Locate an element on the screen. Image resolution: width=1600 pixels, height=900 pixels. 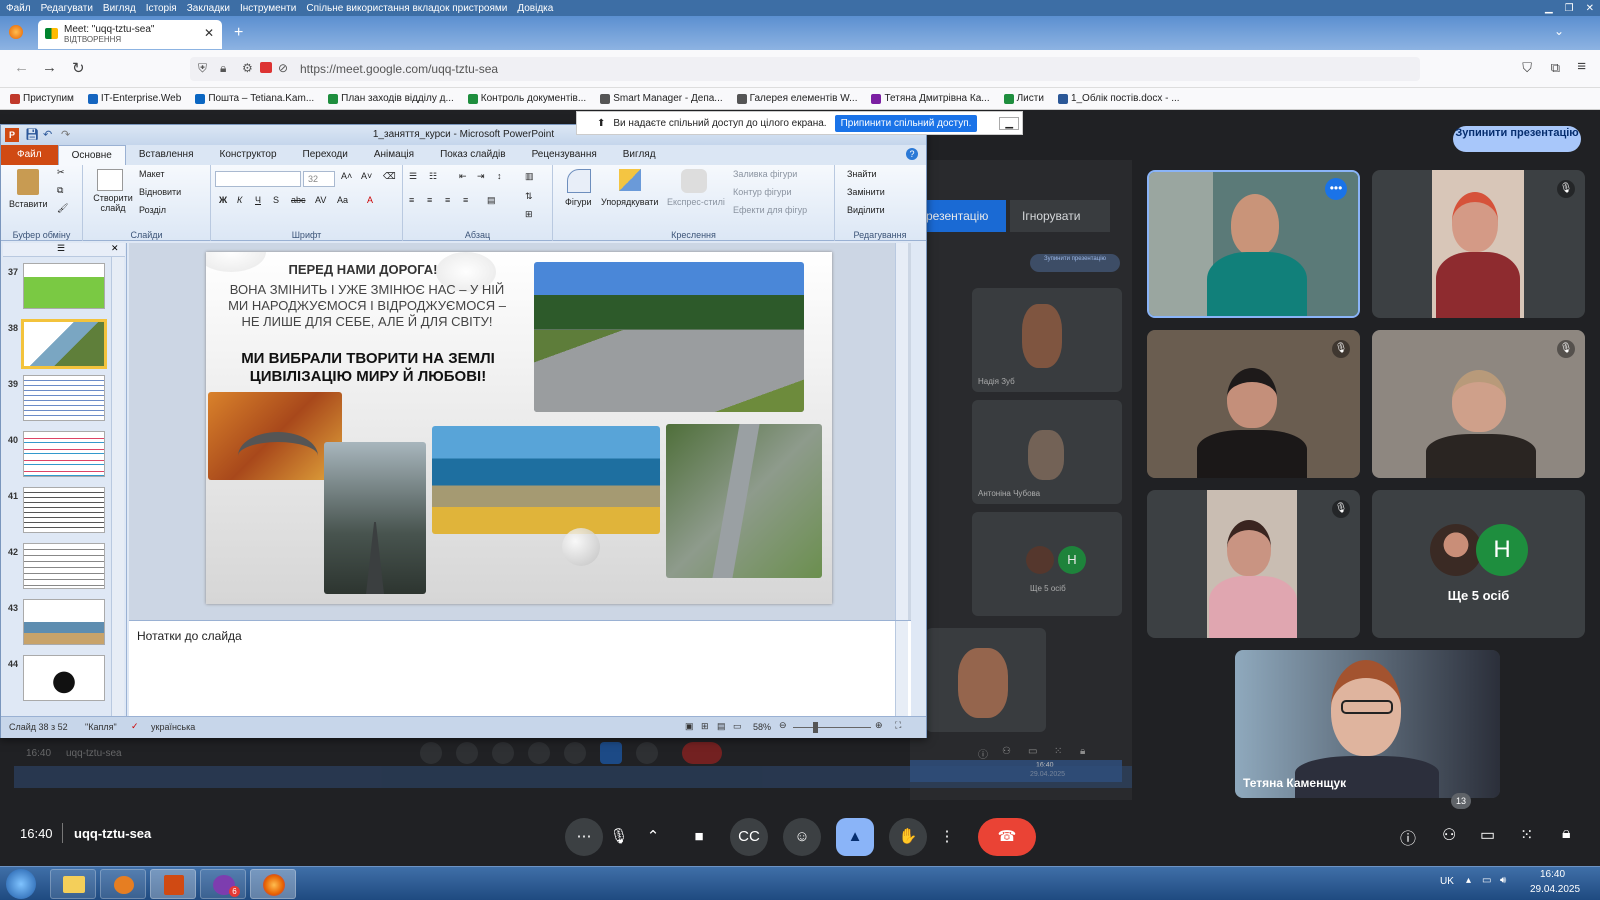
tab-transitions: Переходи is located at coordinates (325, 155).